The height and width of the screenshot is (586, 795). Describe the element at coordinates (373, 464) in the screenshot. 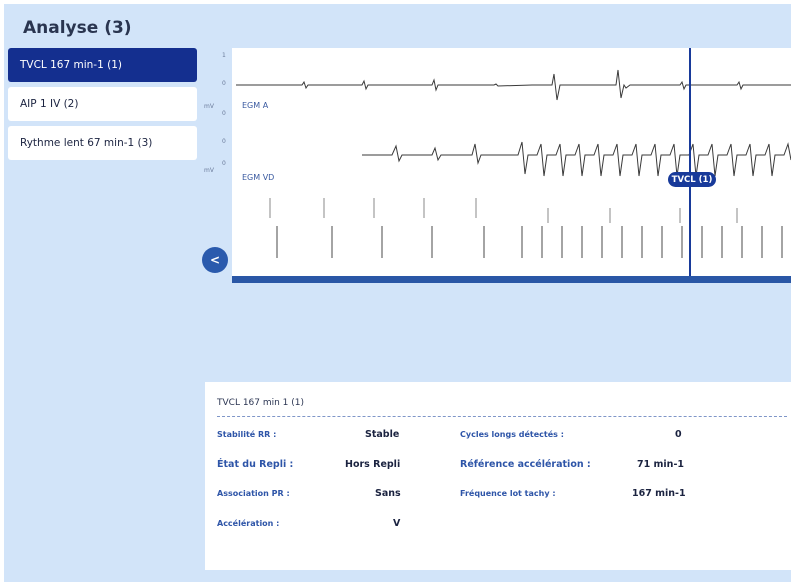

I see `repli-value: Hors Repli` at that location.